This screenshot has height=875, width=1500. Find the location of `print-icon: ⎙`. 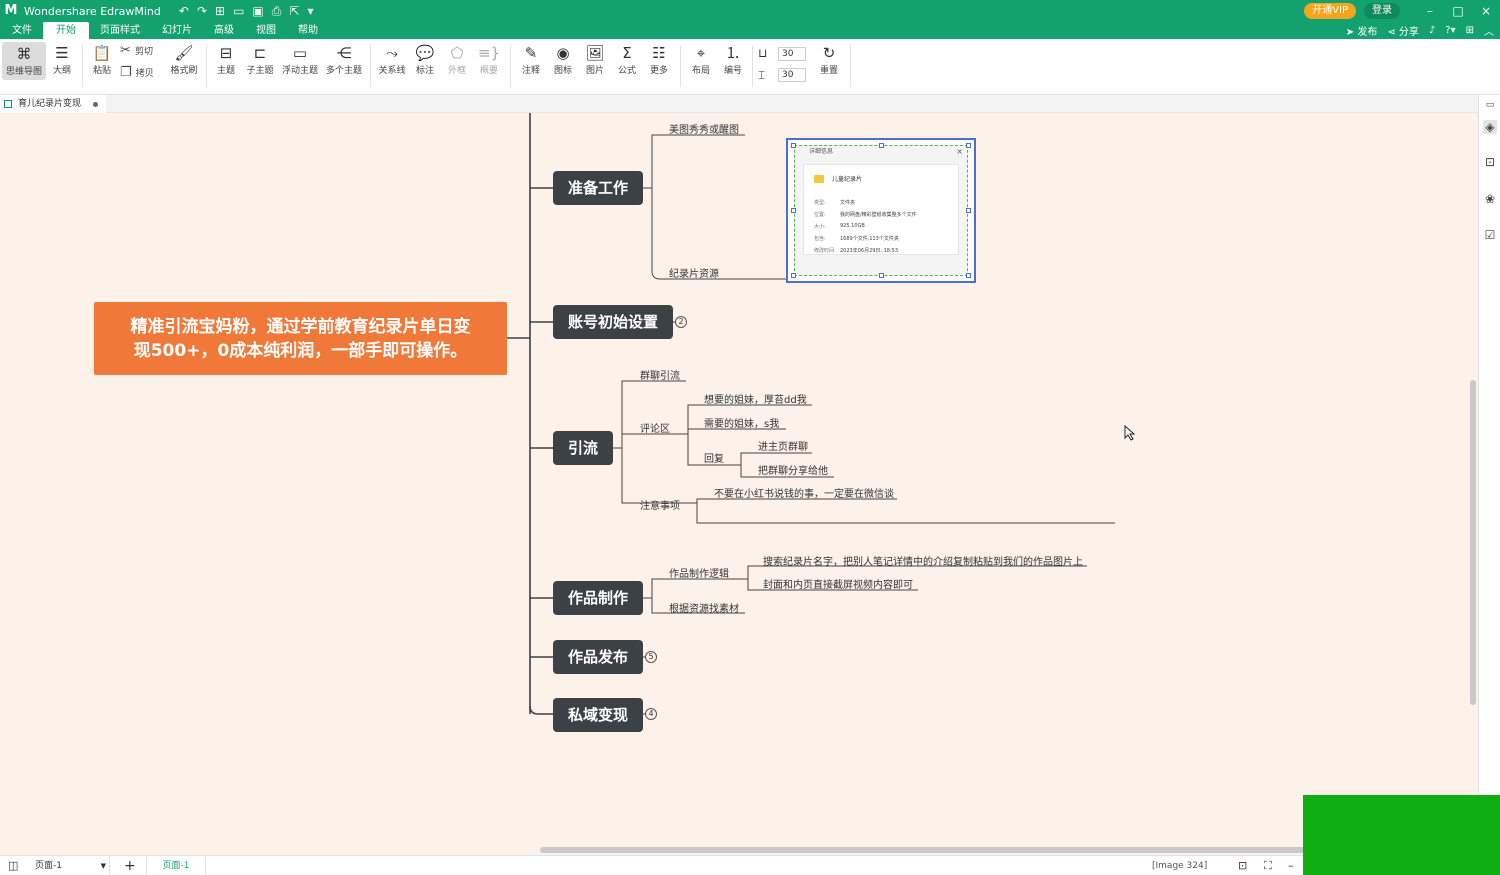

print-icon: ⎙ is located at coordinates (277, 11).